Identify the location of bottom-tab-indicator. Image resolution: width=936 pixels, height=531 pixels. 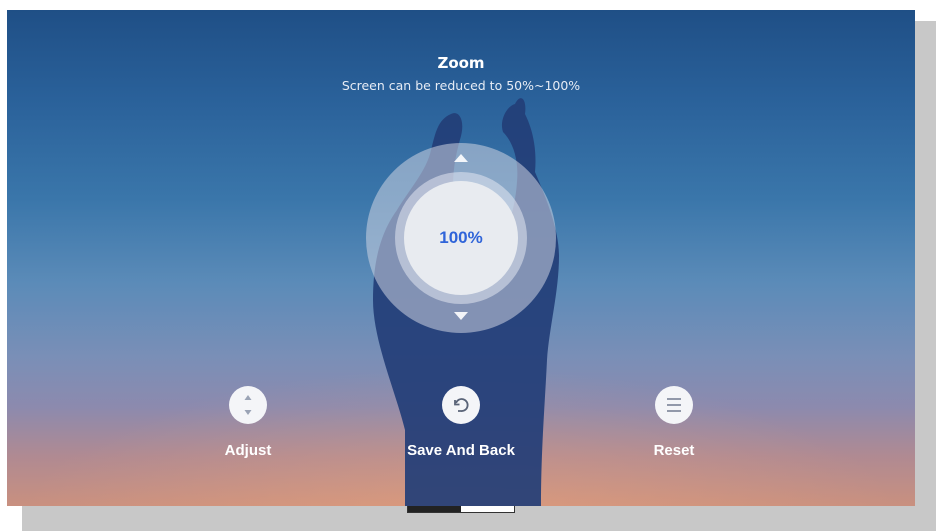
(461, 509).